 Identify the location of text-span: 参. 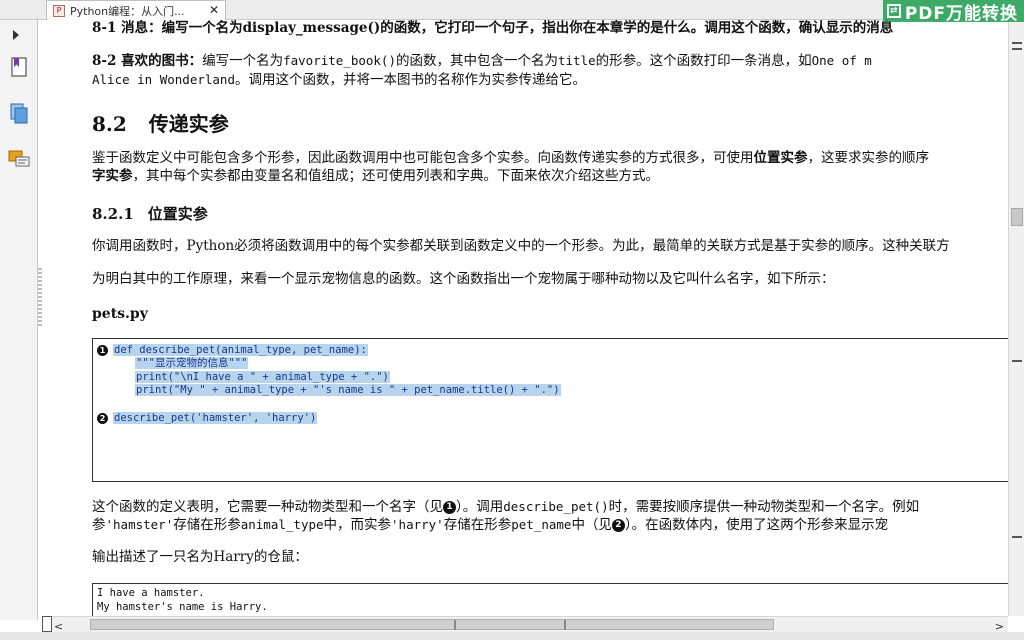
(99, 525).